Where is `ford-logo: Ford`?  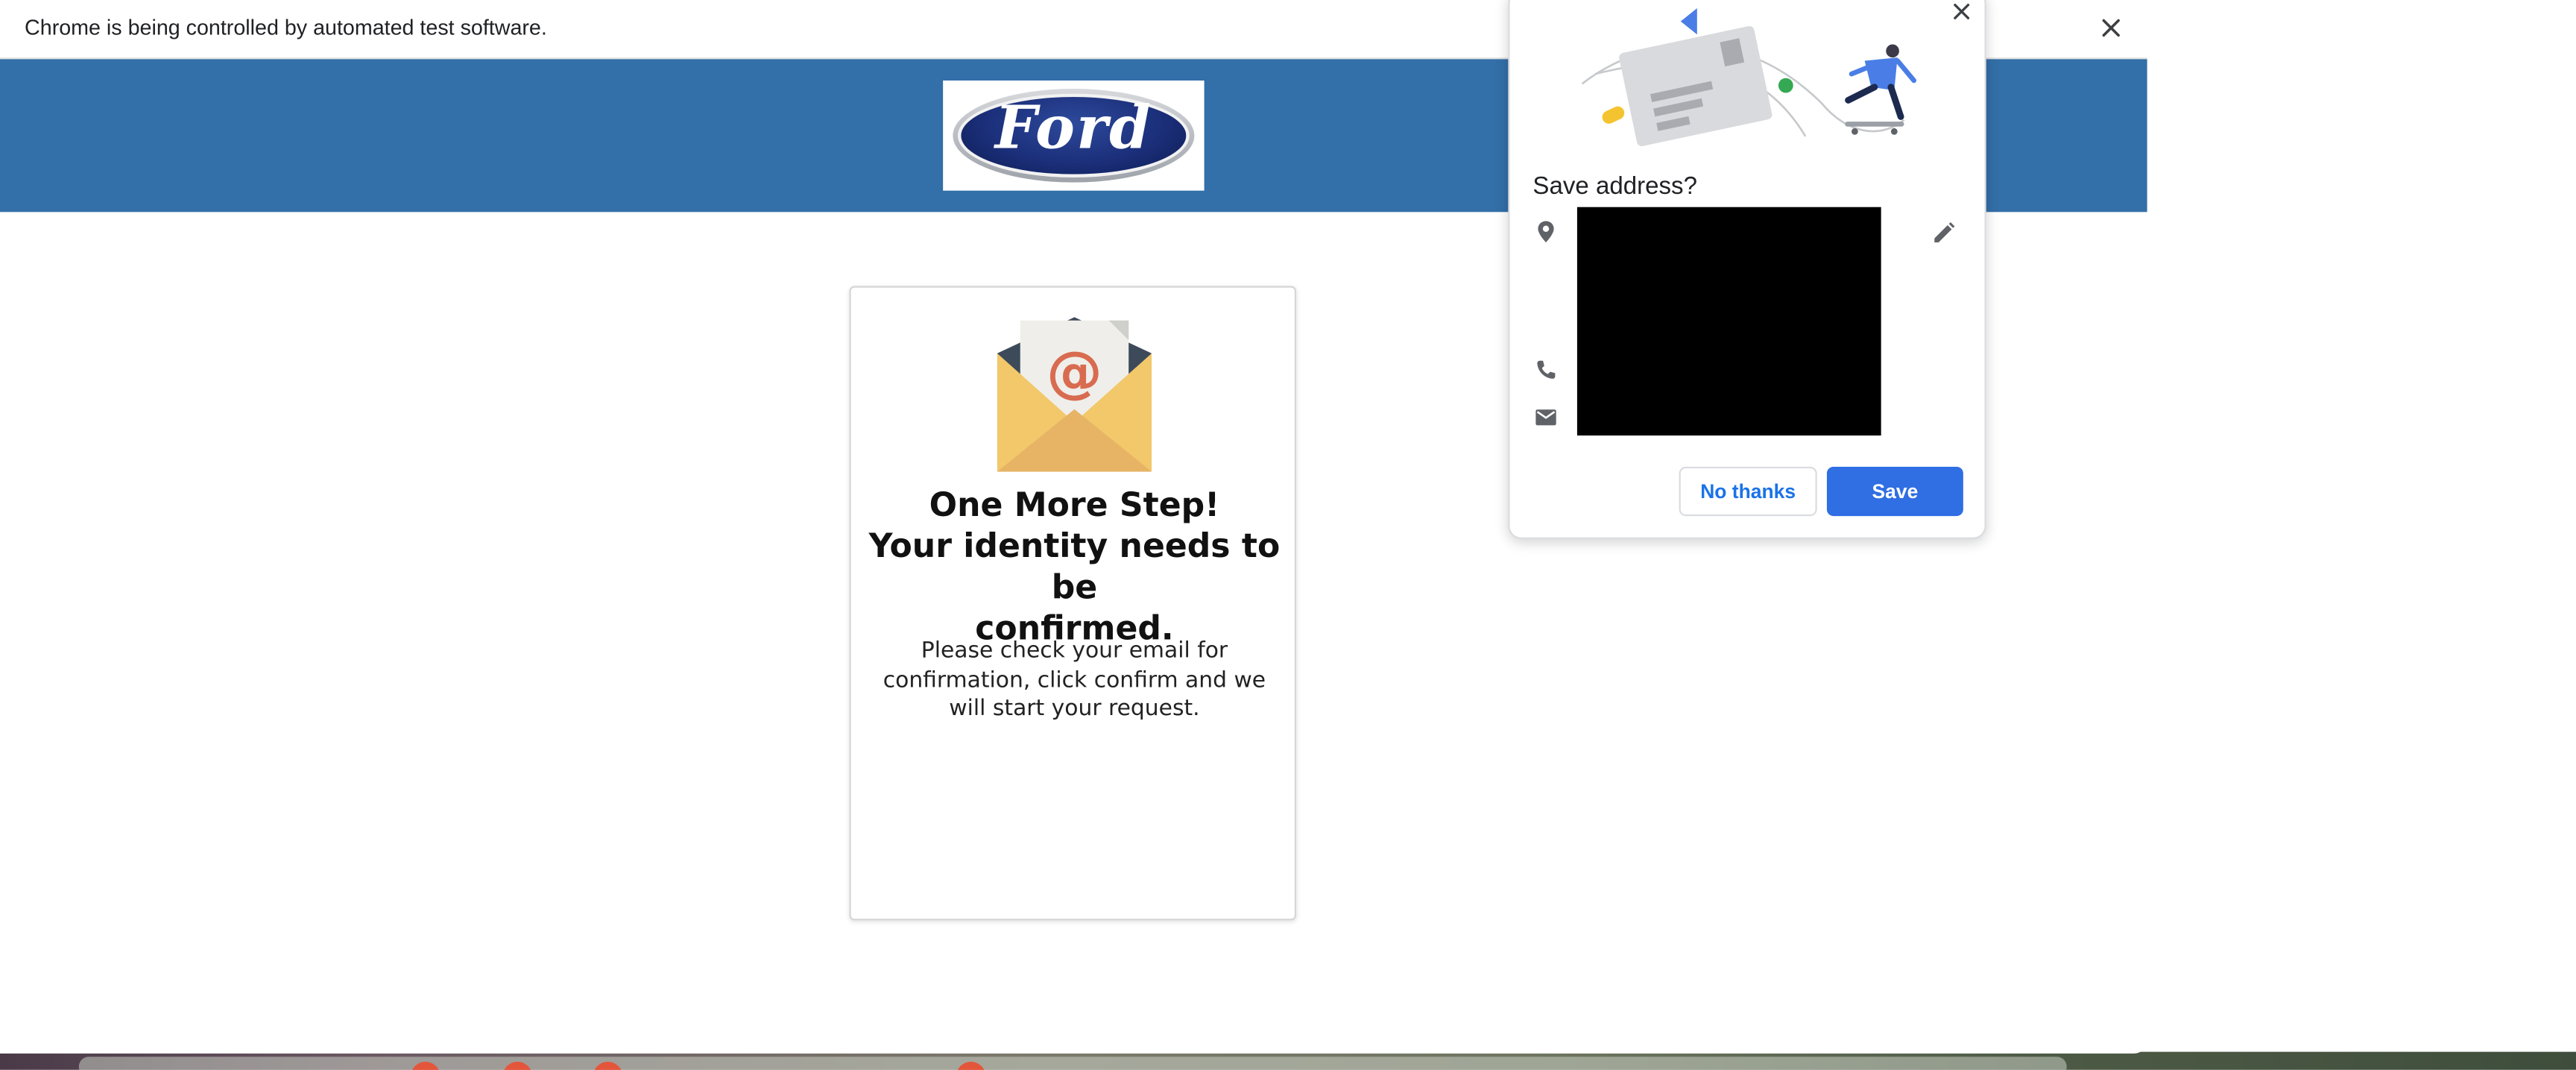
ford-logo: Ford is located at coordinates (1074, 136).